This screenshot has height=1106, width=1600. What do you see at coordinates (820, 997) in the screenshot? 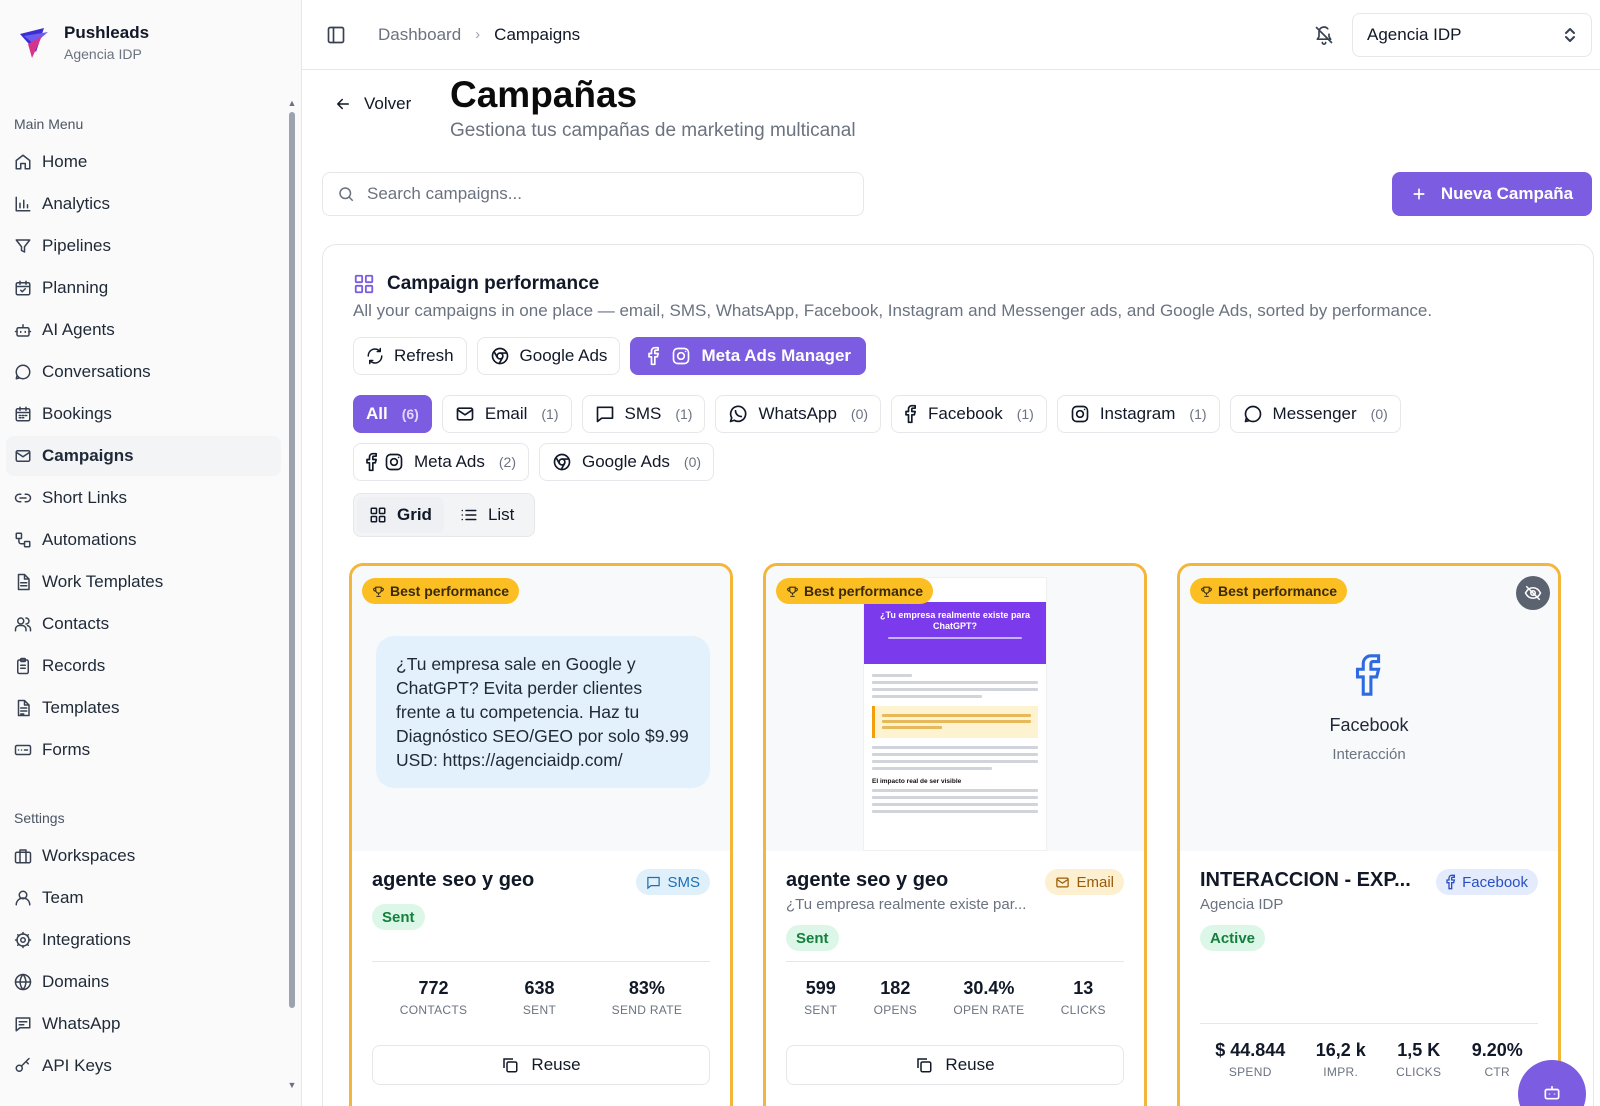
I see `stat-sent: 599 SENT` at bounding box center [820, 997].